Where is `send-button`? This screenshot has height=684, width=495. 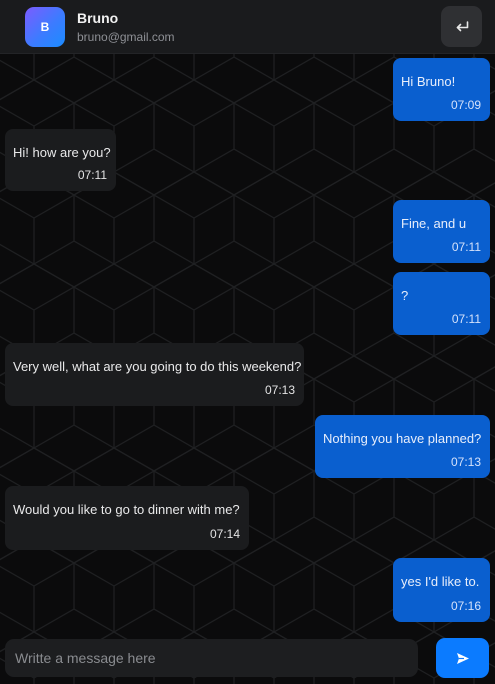
send-button is located at coordinates (462, 658).